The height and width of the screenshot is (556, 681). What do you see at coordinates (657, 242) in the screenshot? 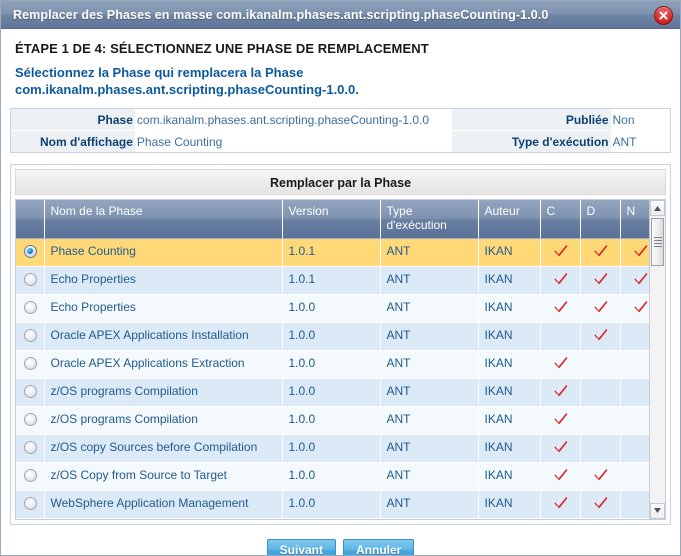
I see `scrollbar-thumb` at bounding box center [657, 242].